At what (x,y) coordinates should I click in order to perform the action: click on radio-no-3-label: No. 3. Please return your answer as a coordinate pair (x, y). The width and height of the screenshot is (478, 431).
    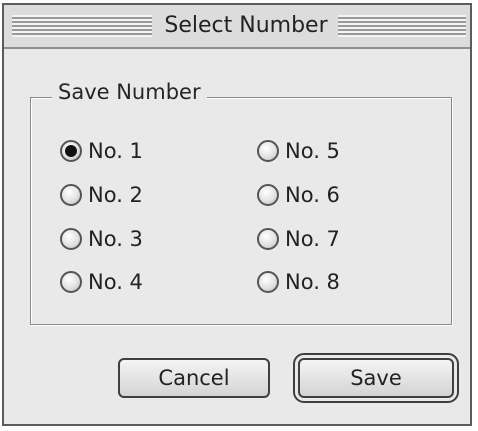
    Looking at the image, I should click on (115, 239).